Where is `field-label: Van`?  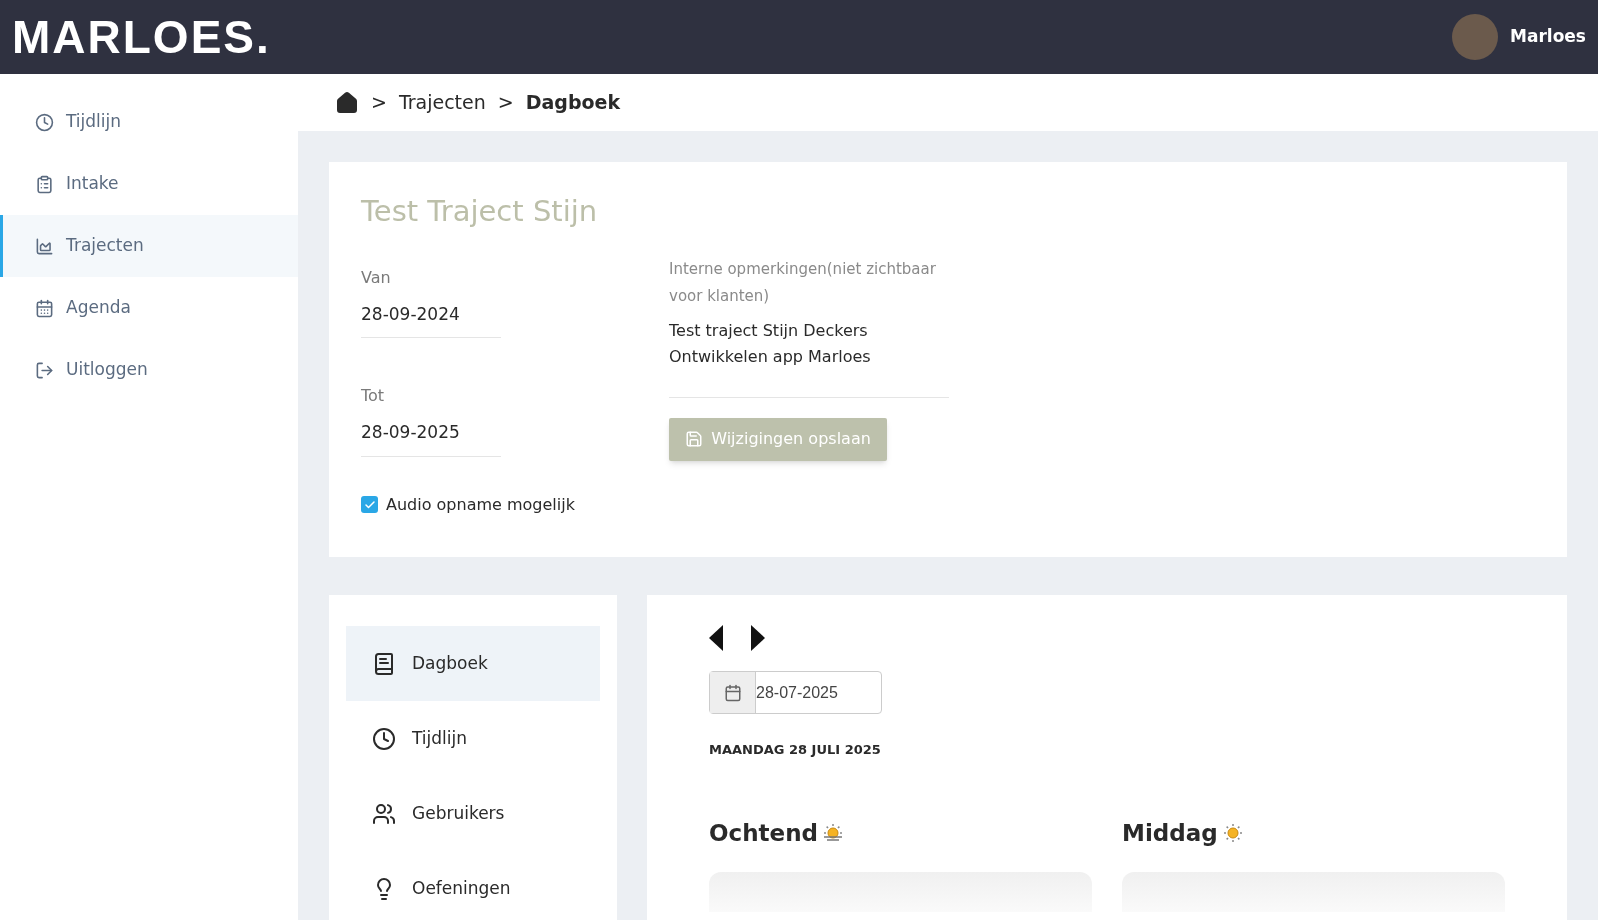
field-label: Van is located at coordinates (376, 277).